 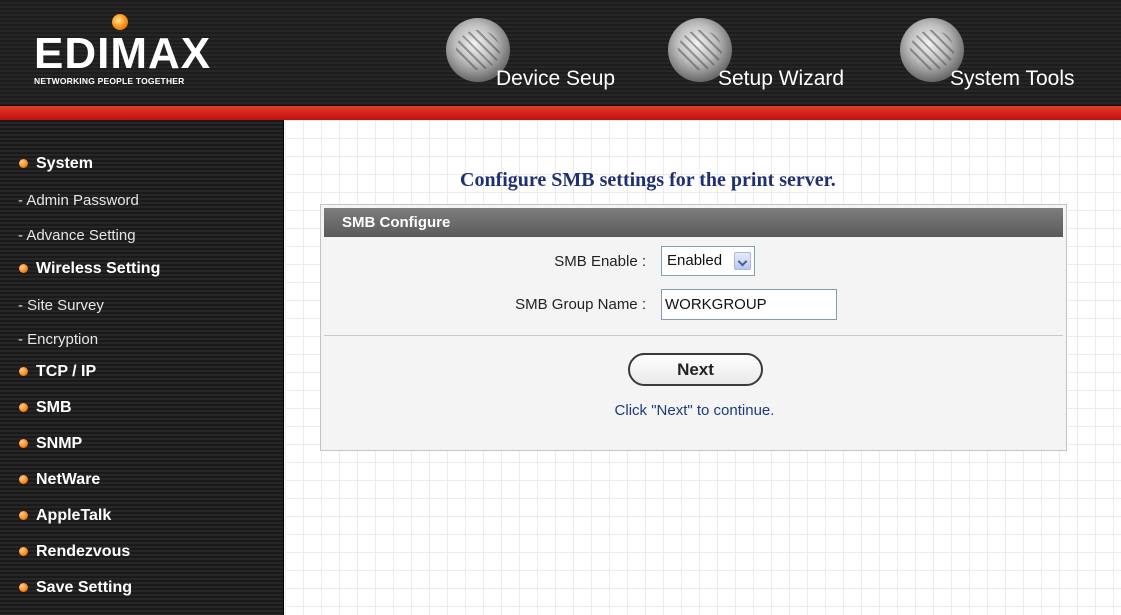 I want to click on smb-enable-value: Enabled, so click(x=695, y=260).